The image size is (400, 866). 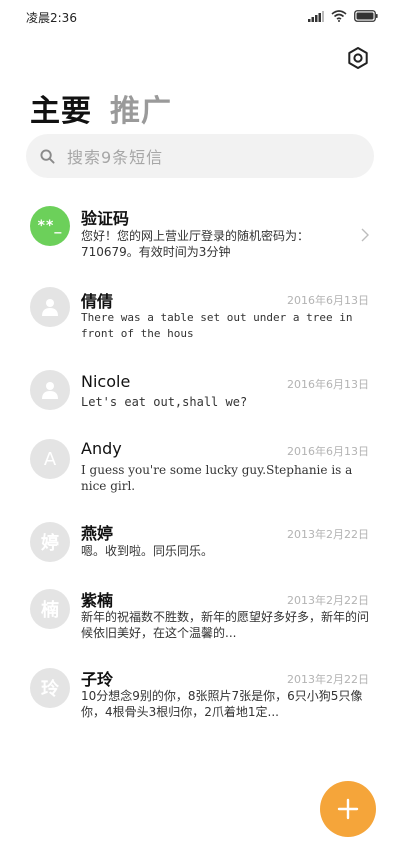 I want to click on battery-icon, so click(x=366, y=16).